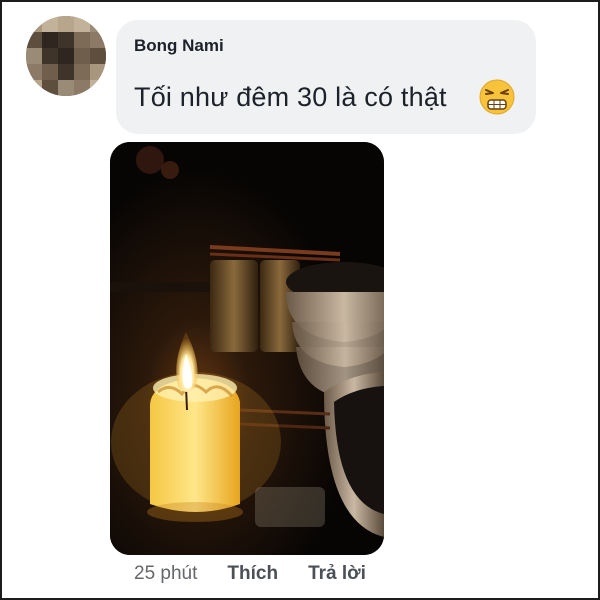  Describe the element at coordinates (179, 46) in the screenshot. I see `comment-author: Bong Nami` at that location.